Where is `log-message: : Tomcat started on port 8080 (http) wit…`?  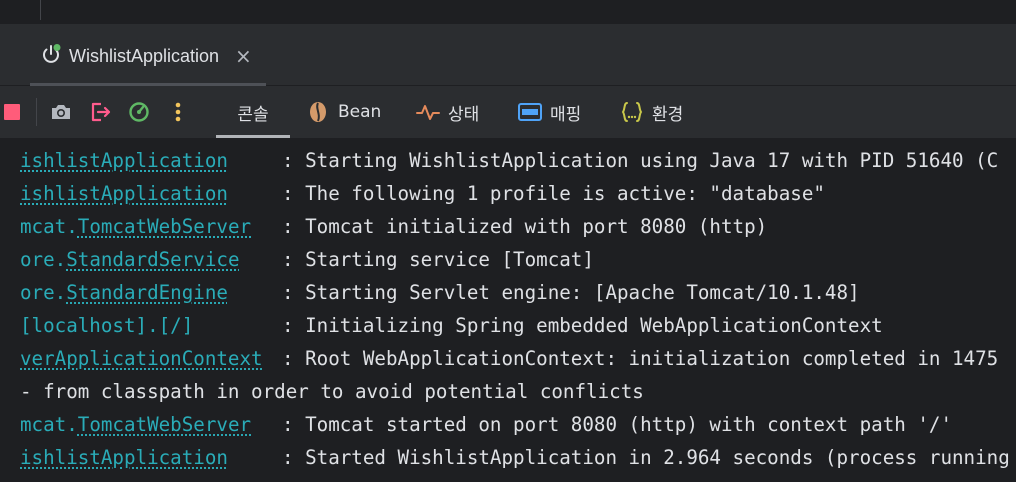
log-message: : Tomcat started on port 8080 (http) wit… is located at coordinates (617, 424).